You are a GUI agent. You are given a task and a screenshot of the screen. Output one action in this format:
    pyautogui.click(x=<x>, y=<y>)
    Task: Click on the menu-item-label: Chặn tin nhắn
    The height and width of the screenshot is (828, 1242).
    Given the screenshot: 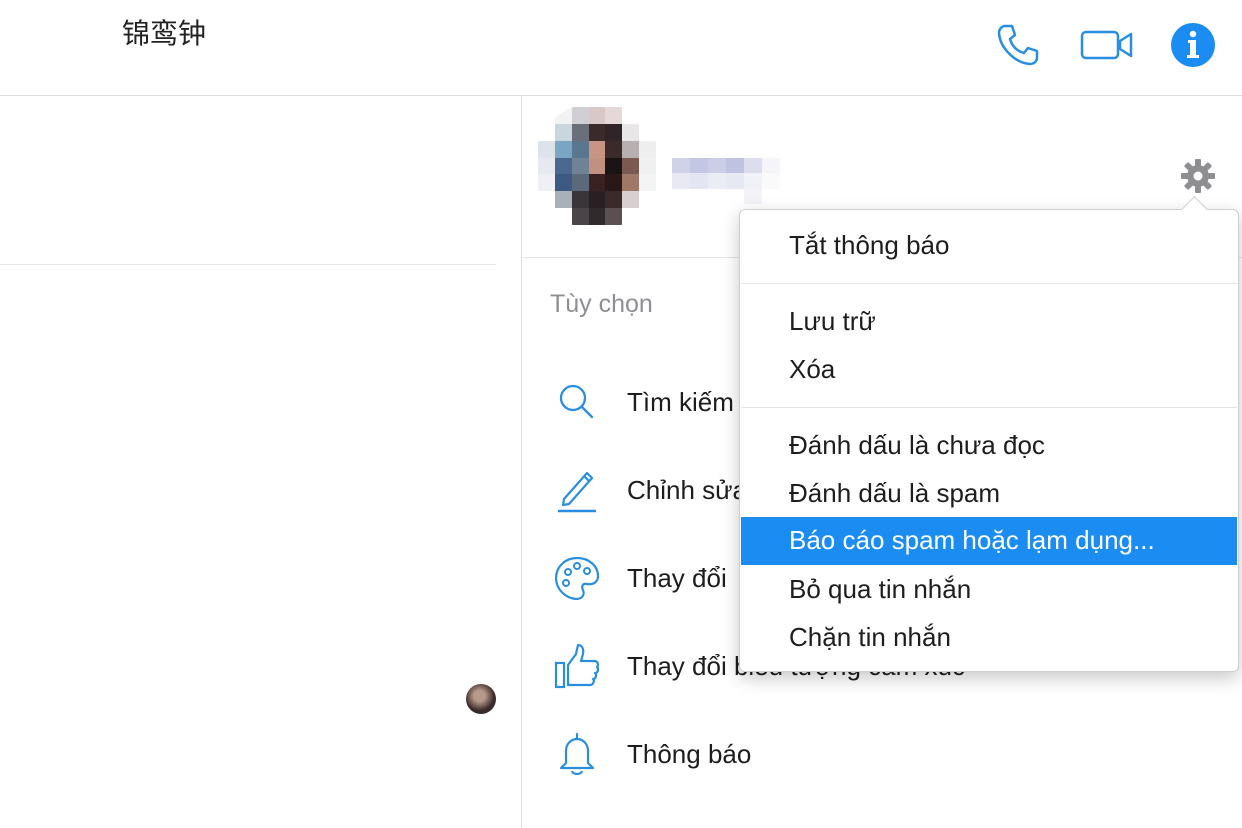 What is the action you would take?
    pyautogui.click(x=870, y=637)
    